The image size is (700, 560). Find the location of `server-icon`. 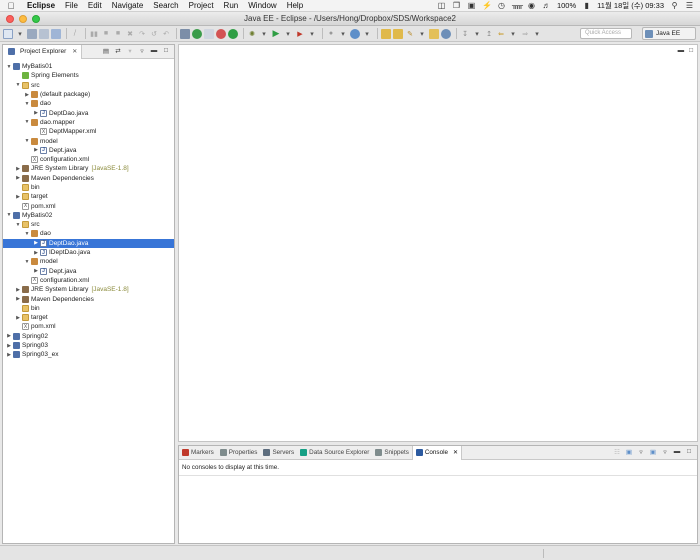

server-icon is located at coordinates (185, 33).